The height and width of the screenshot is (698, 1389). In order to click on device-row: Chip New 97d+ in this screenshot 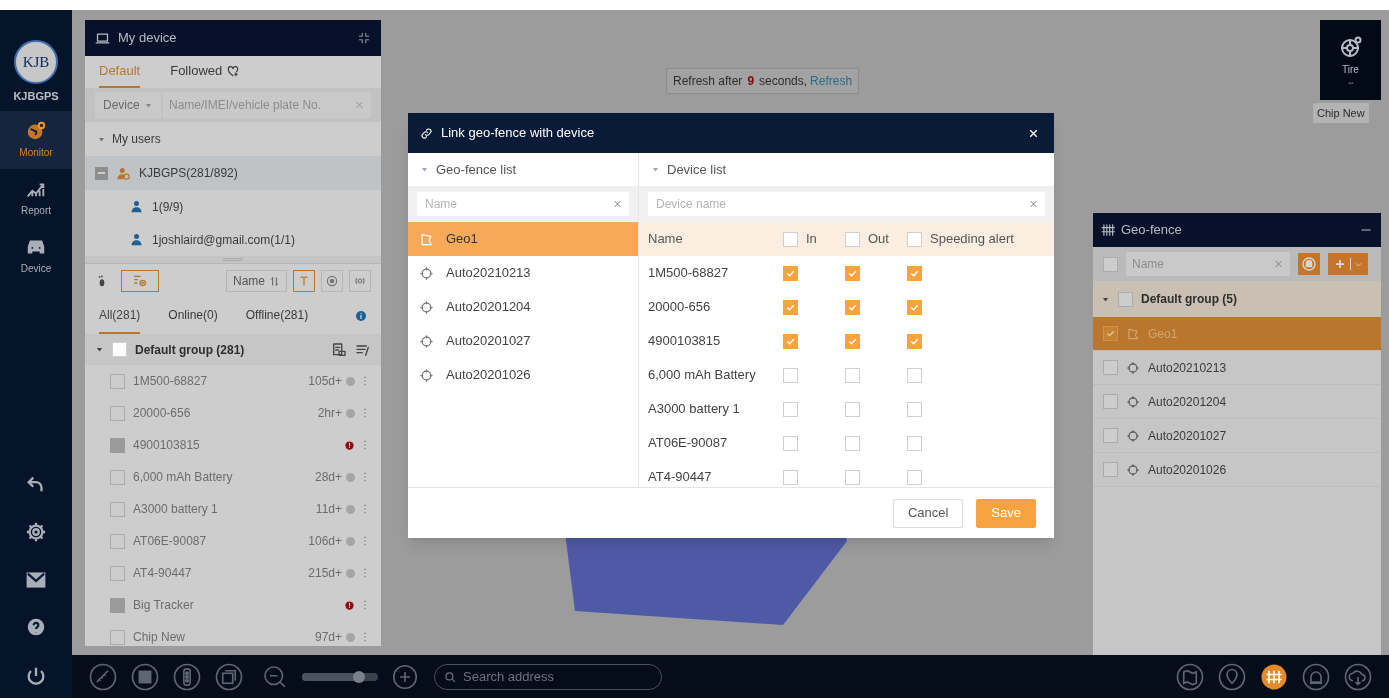, I will do `click(233, 633)`.